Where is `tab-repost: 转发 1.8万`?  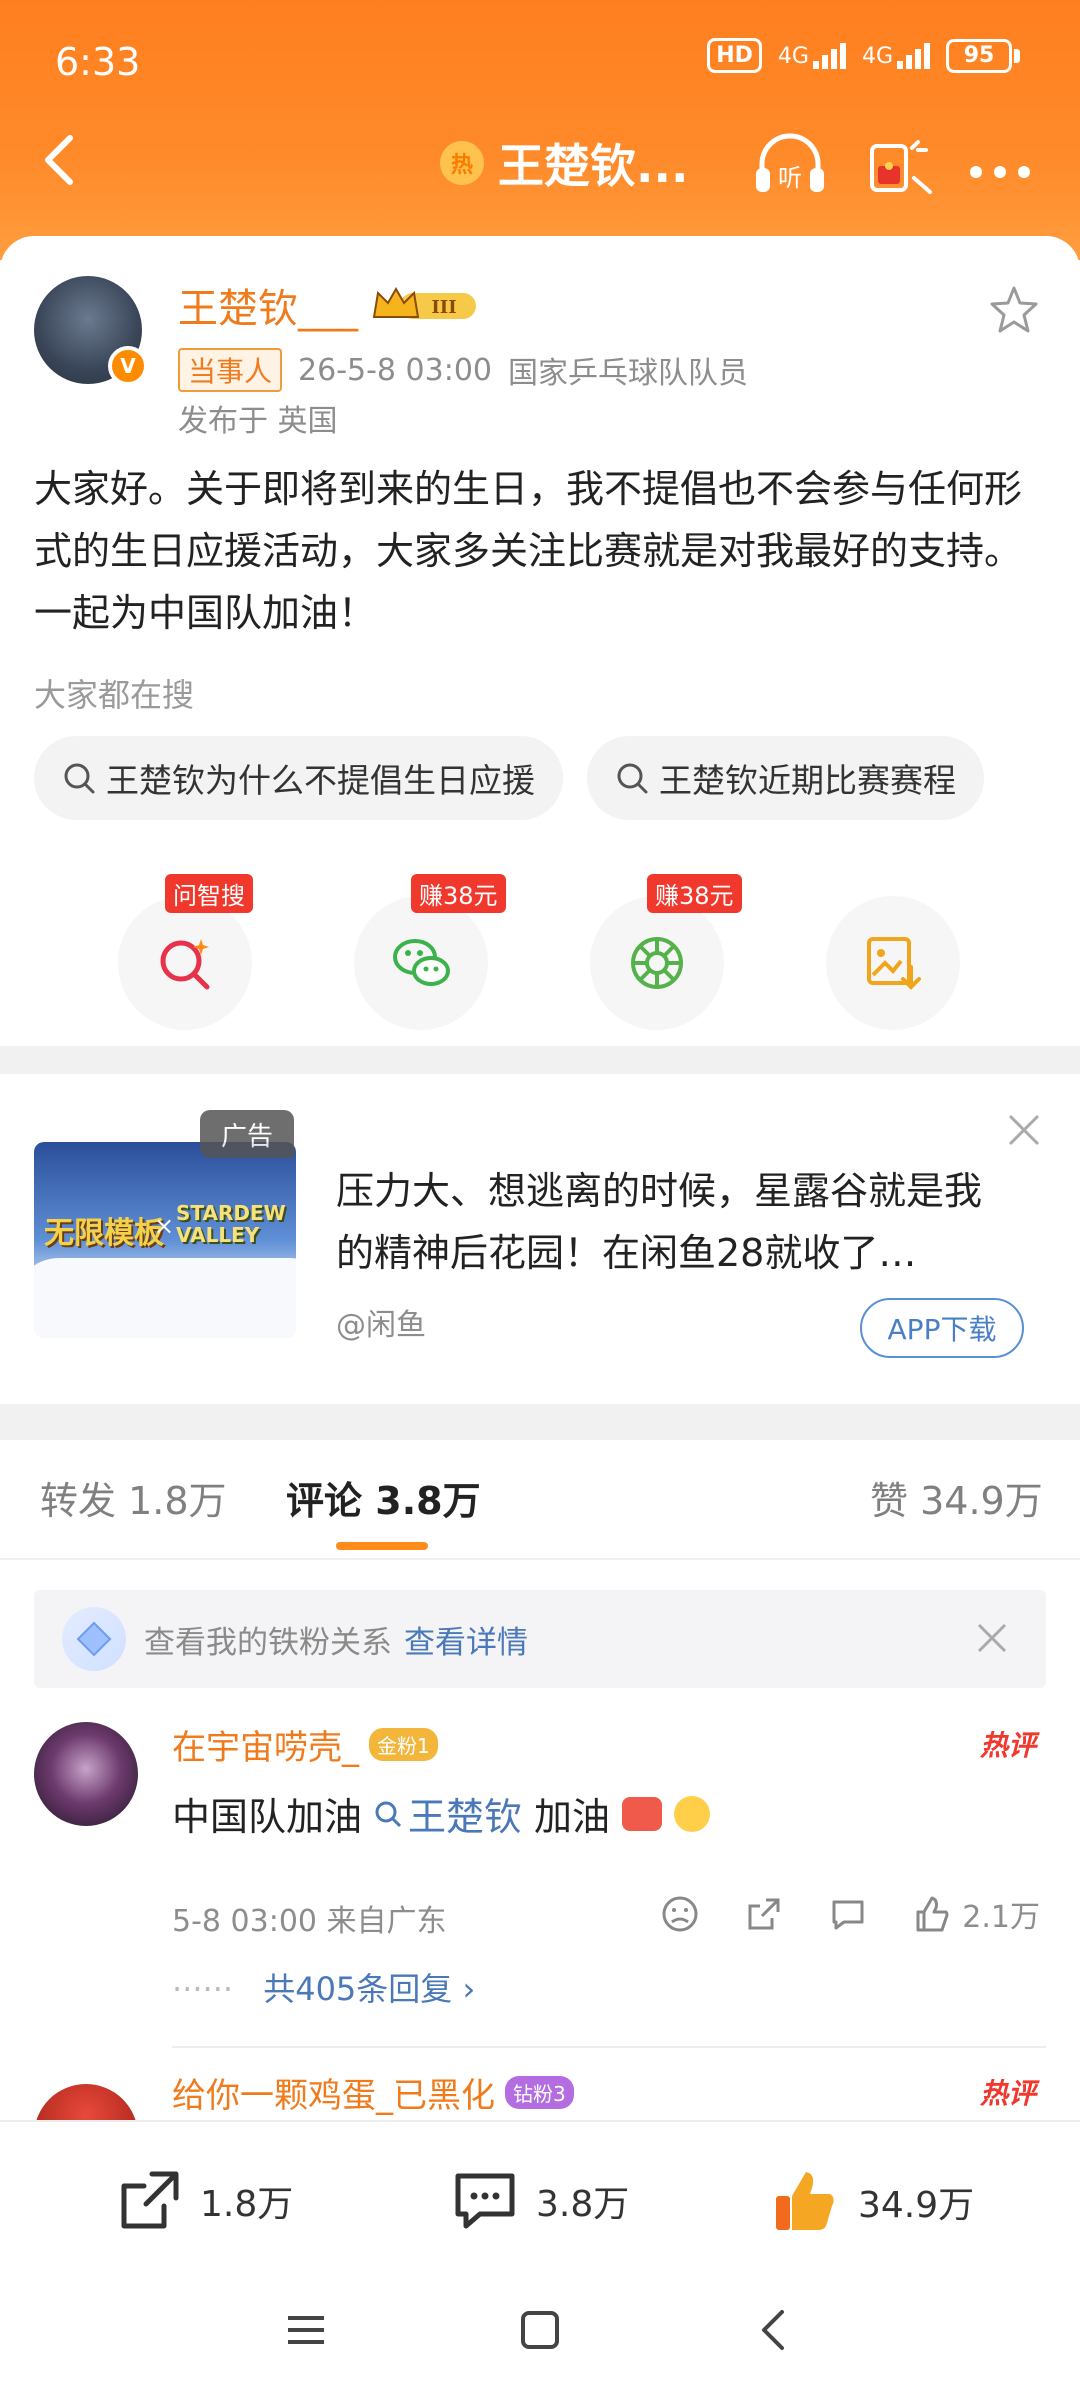
tab-repost: 转发 1.8万 is located at coordinates (133, 1497).